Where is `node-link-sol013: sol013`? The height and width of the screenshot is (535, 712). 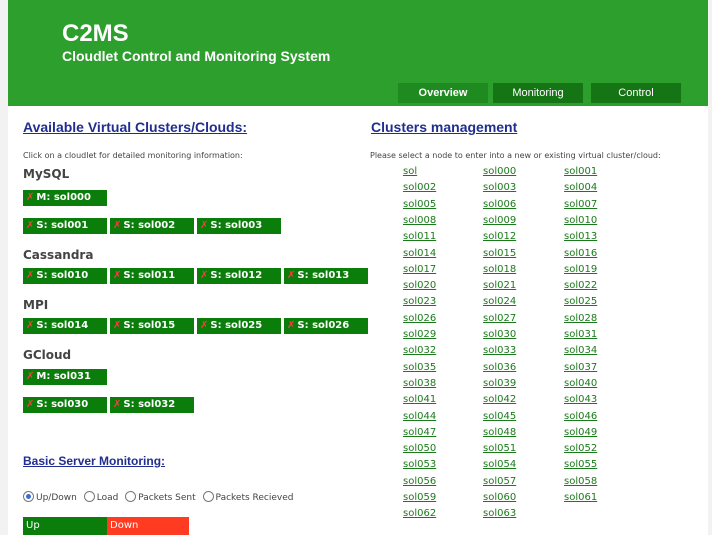 node-link-sol013: sol013 is located at coordinates (580, 236).